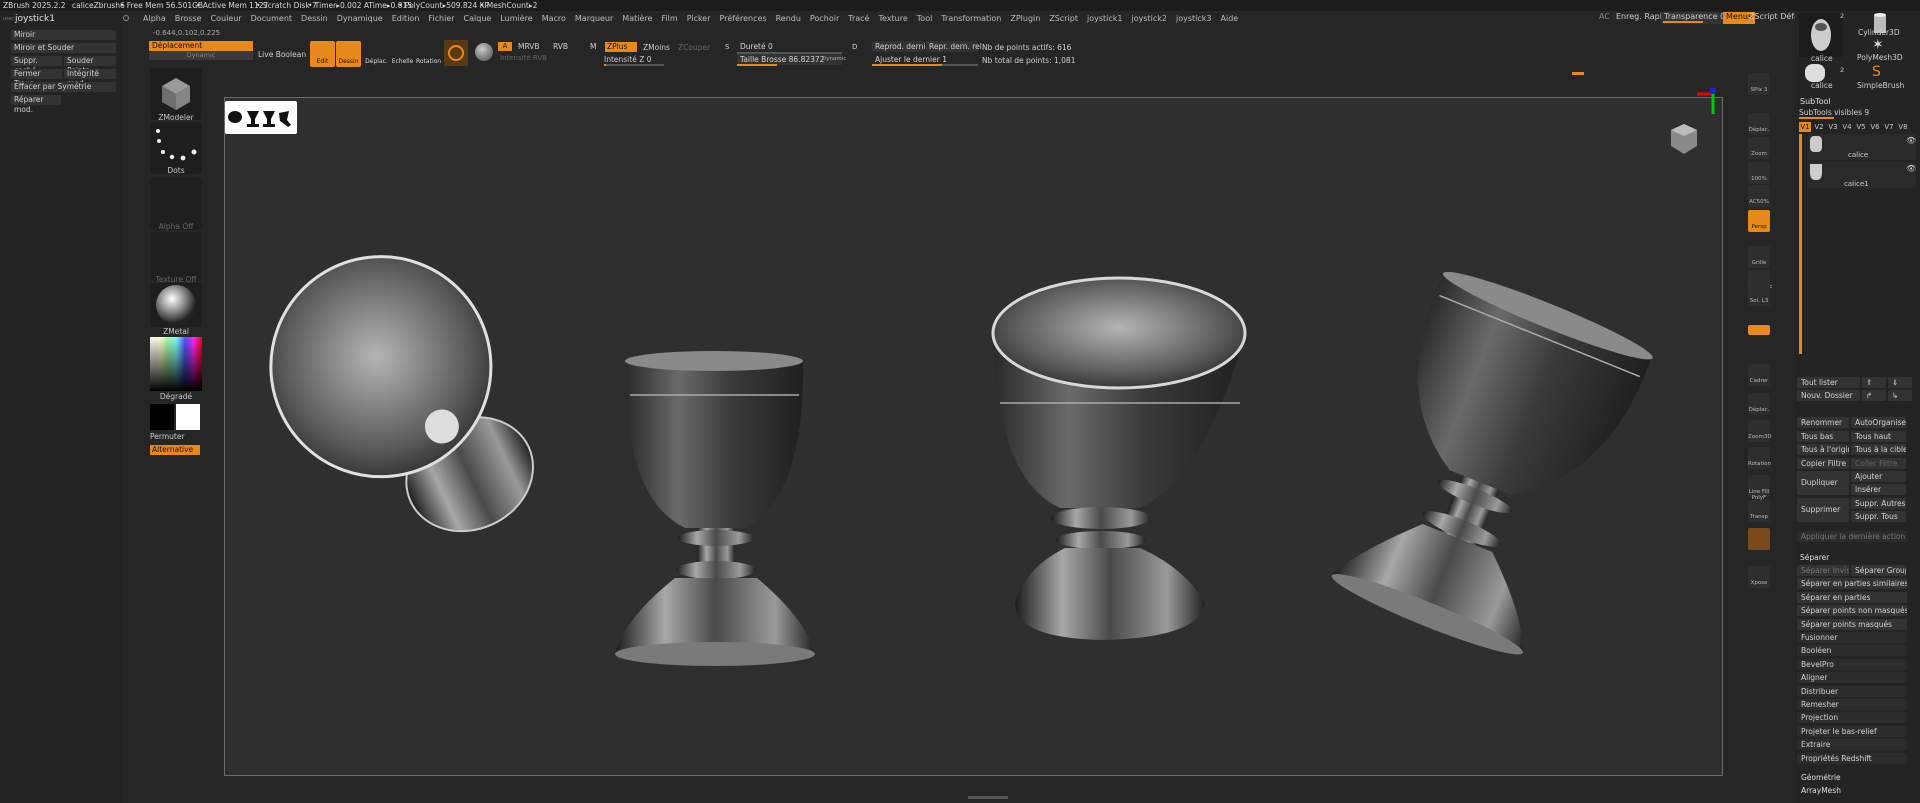 Image resolution: width=1920 pixels, height=803 pixels. Describe the element at coordinates (1194, 20) in the screenshot. I see `menu-joystick3: joystick3` at that location.